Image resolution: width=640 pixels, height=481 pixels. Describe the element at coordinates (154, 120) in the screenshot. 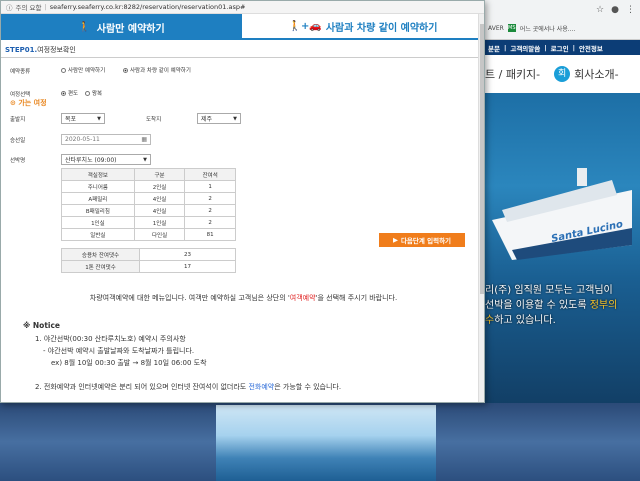

I see `arrival-label: 도착지` at that location.